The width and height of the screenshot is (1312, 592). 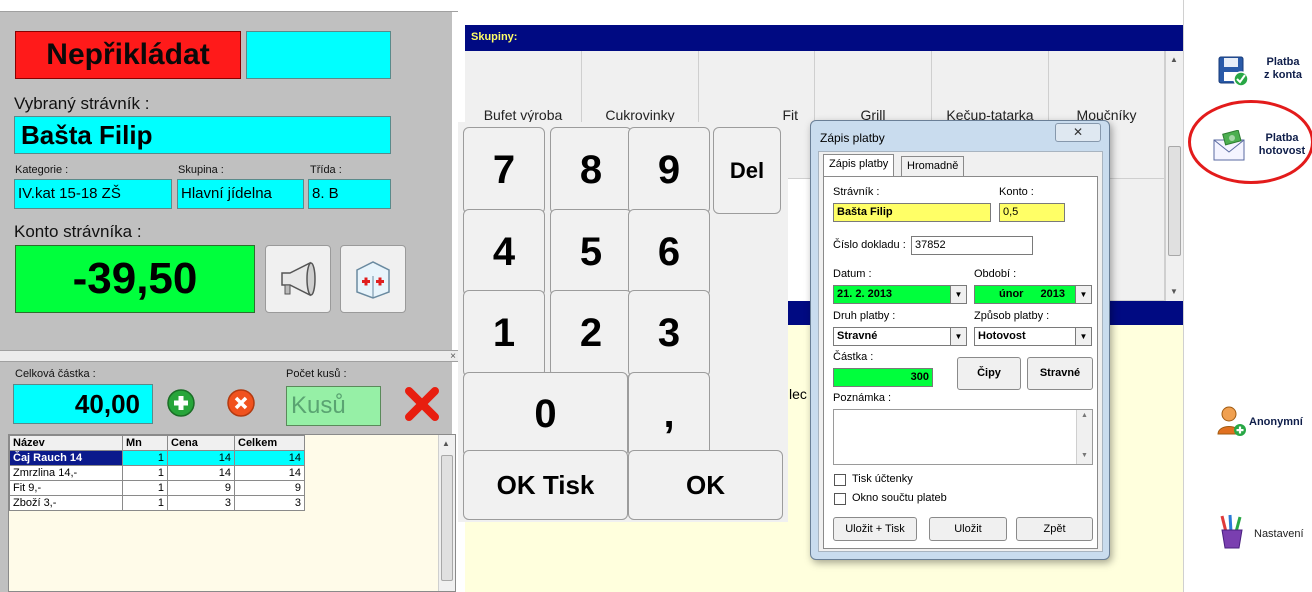 What do you see at coordinates (912, 212) in the screenshot?
I see `diner-field: Bašta Filip` at bounding box center [912, 212].